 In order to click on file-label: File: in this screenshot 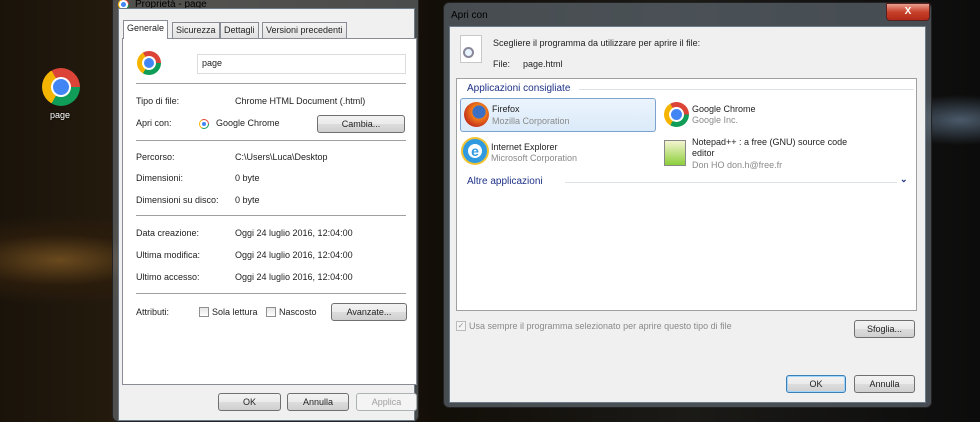, I will do `click(502, 64)`.